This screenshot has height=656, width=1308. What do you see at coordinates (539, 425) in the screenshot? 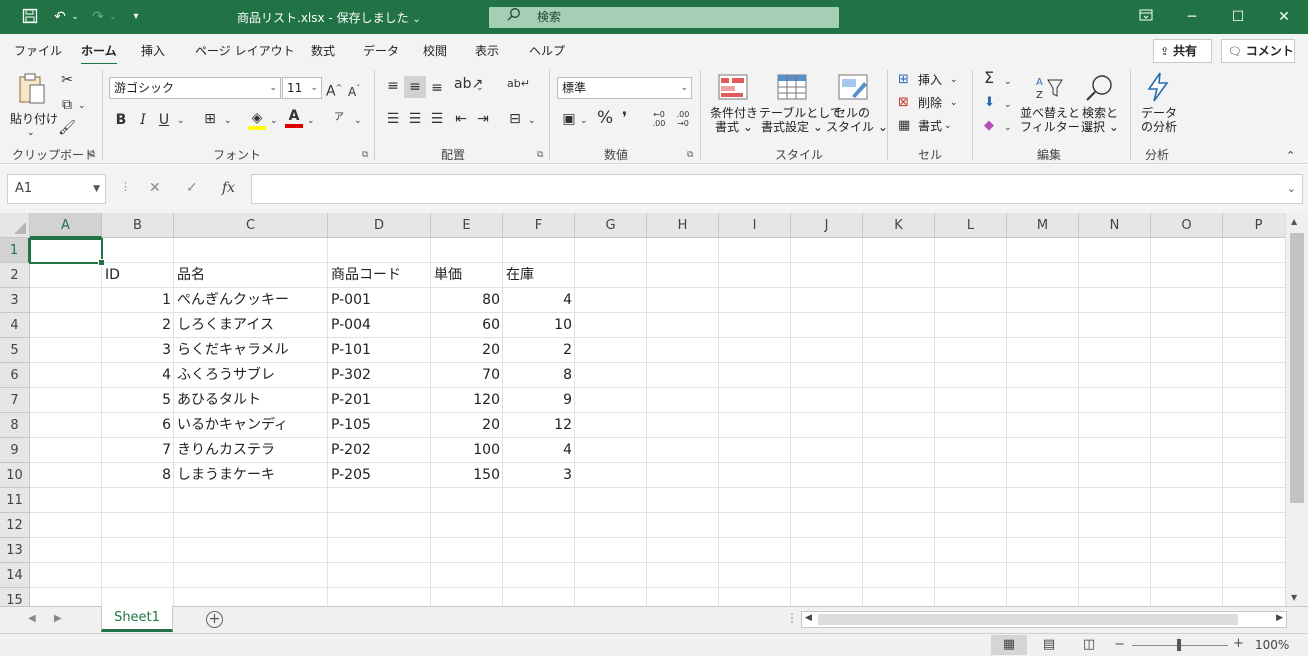
I see `cell-f8: 12` at bounding box center [539, 425].